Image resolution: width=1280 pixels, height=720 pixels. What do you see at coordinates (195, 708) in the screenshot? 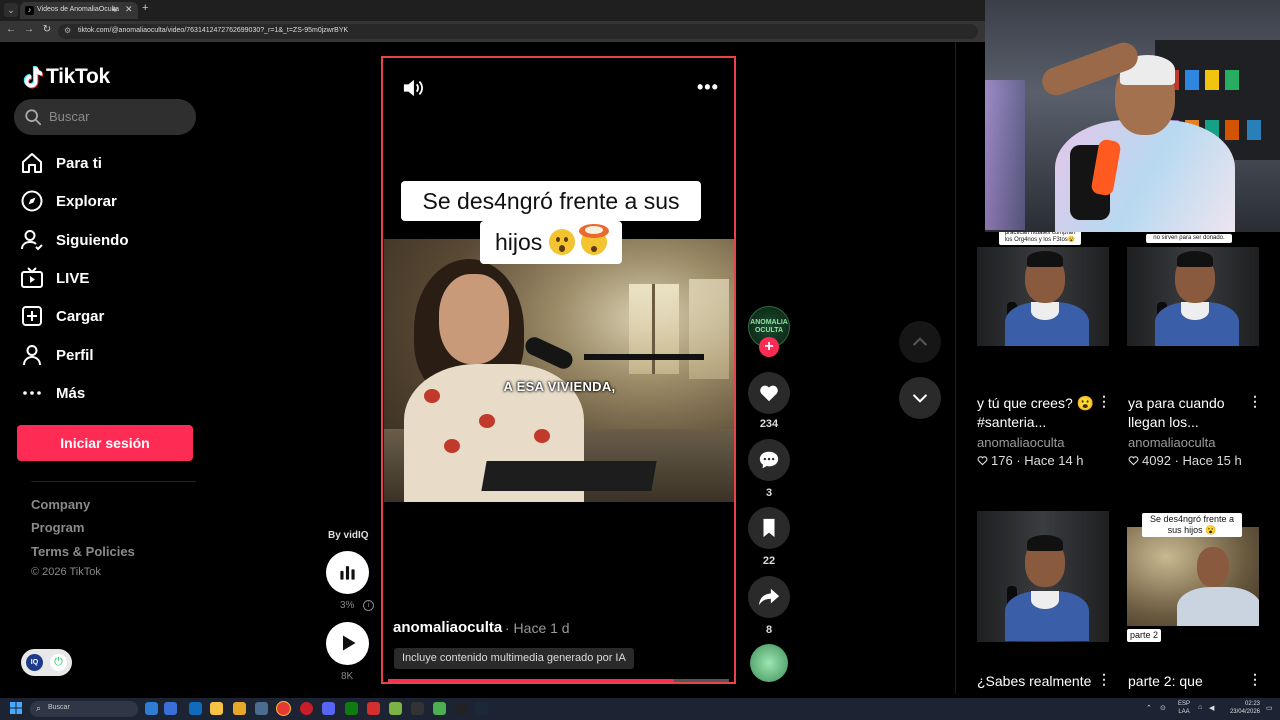
I see `outlook-icon` at bounding box center [195, 708].